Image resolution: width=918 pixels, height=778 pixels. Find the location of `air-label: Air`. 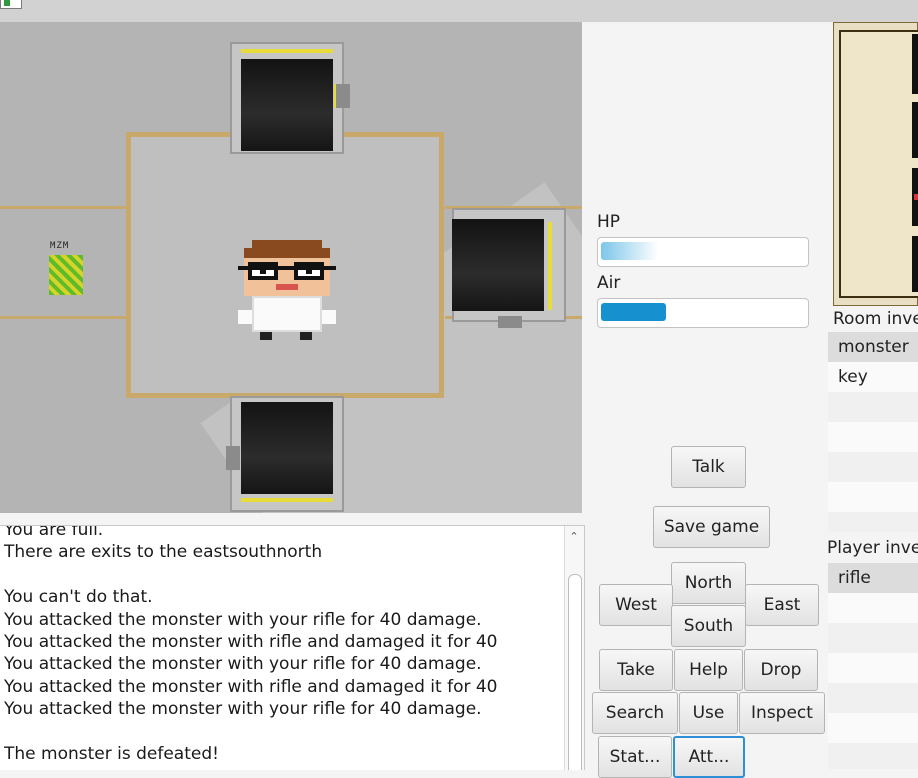

air-label: Air is located at coordinates (609, 283).